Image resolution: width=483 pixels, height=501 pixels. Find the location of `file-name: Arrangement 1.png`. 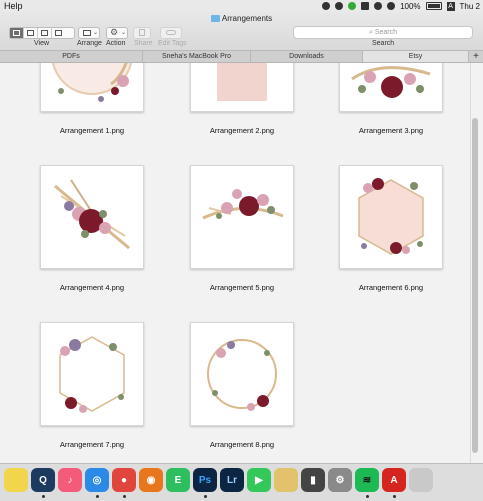

file-name: Arrangement 1.png is located at coordinates (92, 130).